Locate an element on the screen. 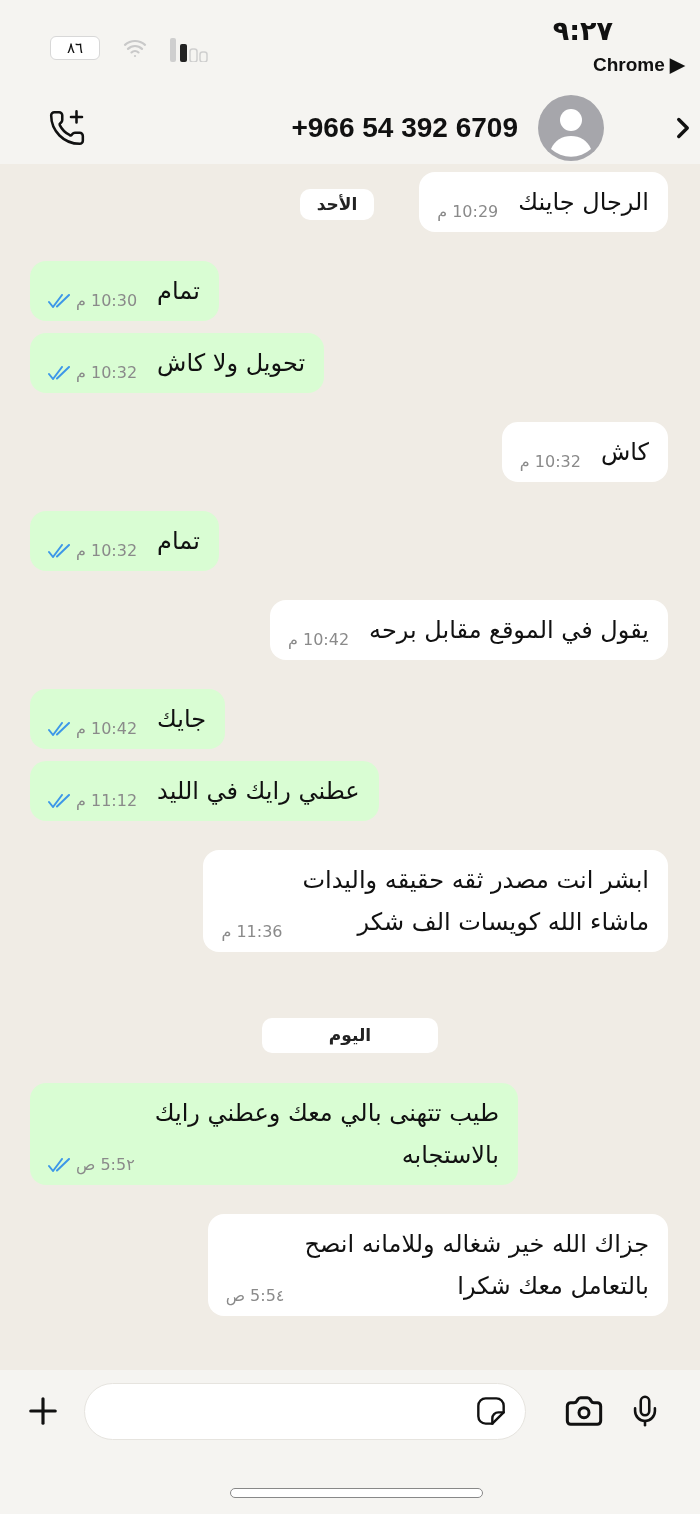  message-time: 10:30 م is located at coordinates (107, 301).